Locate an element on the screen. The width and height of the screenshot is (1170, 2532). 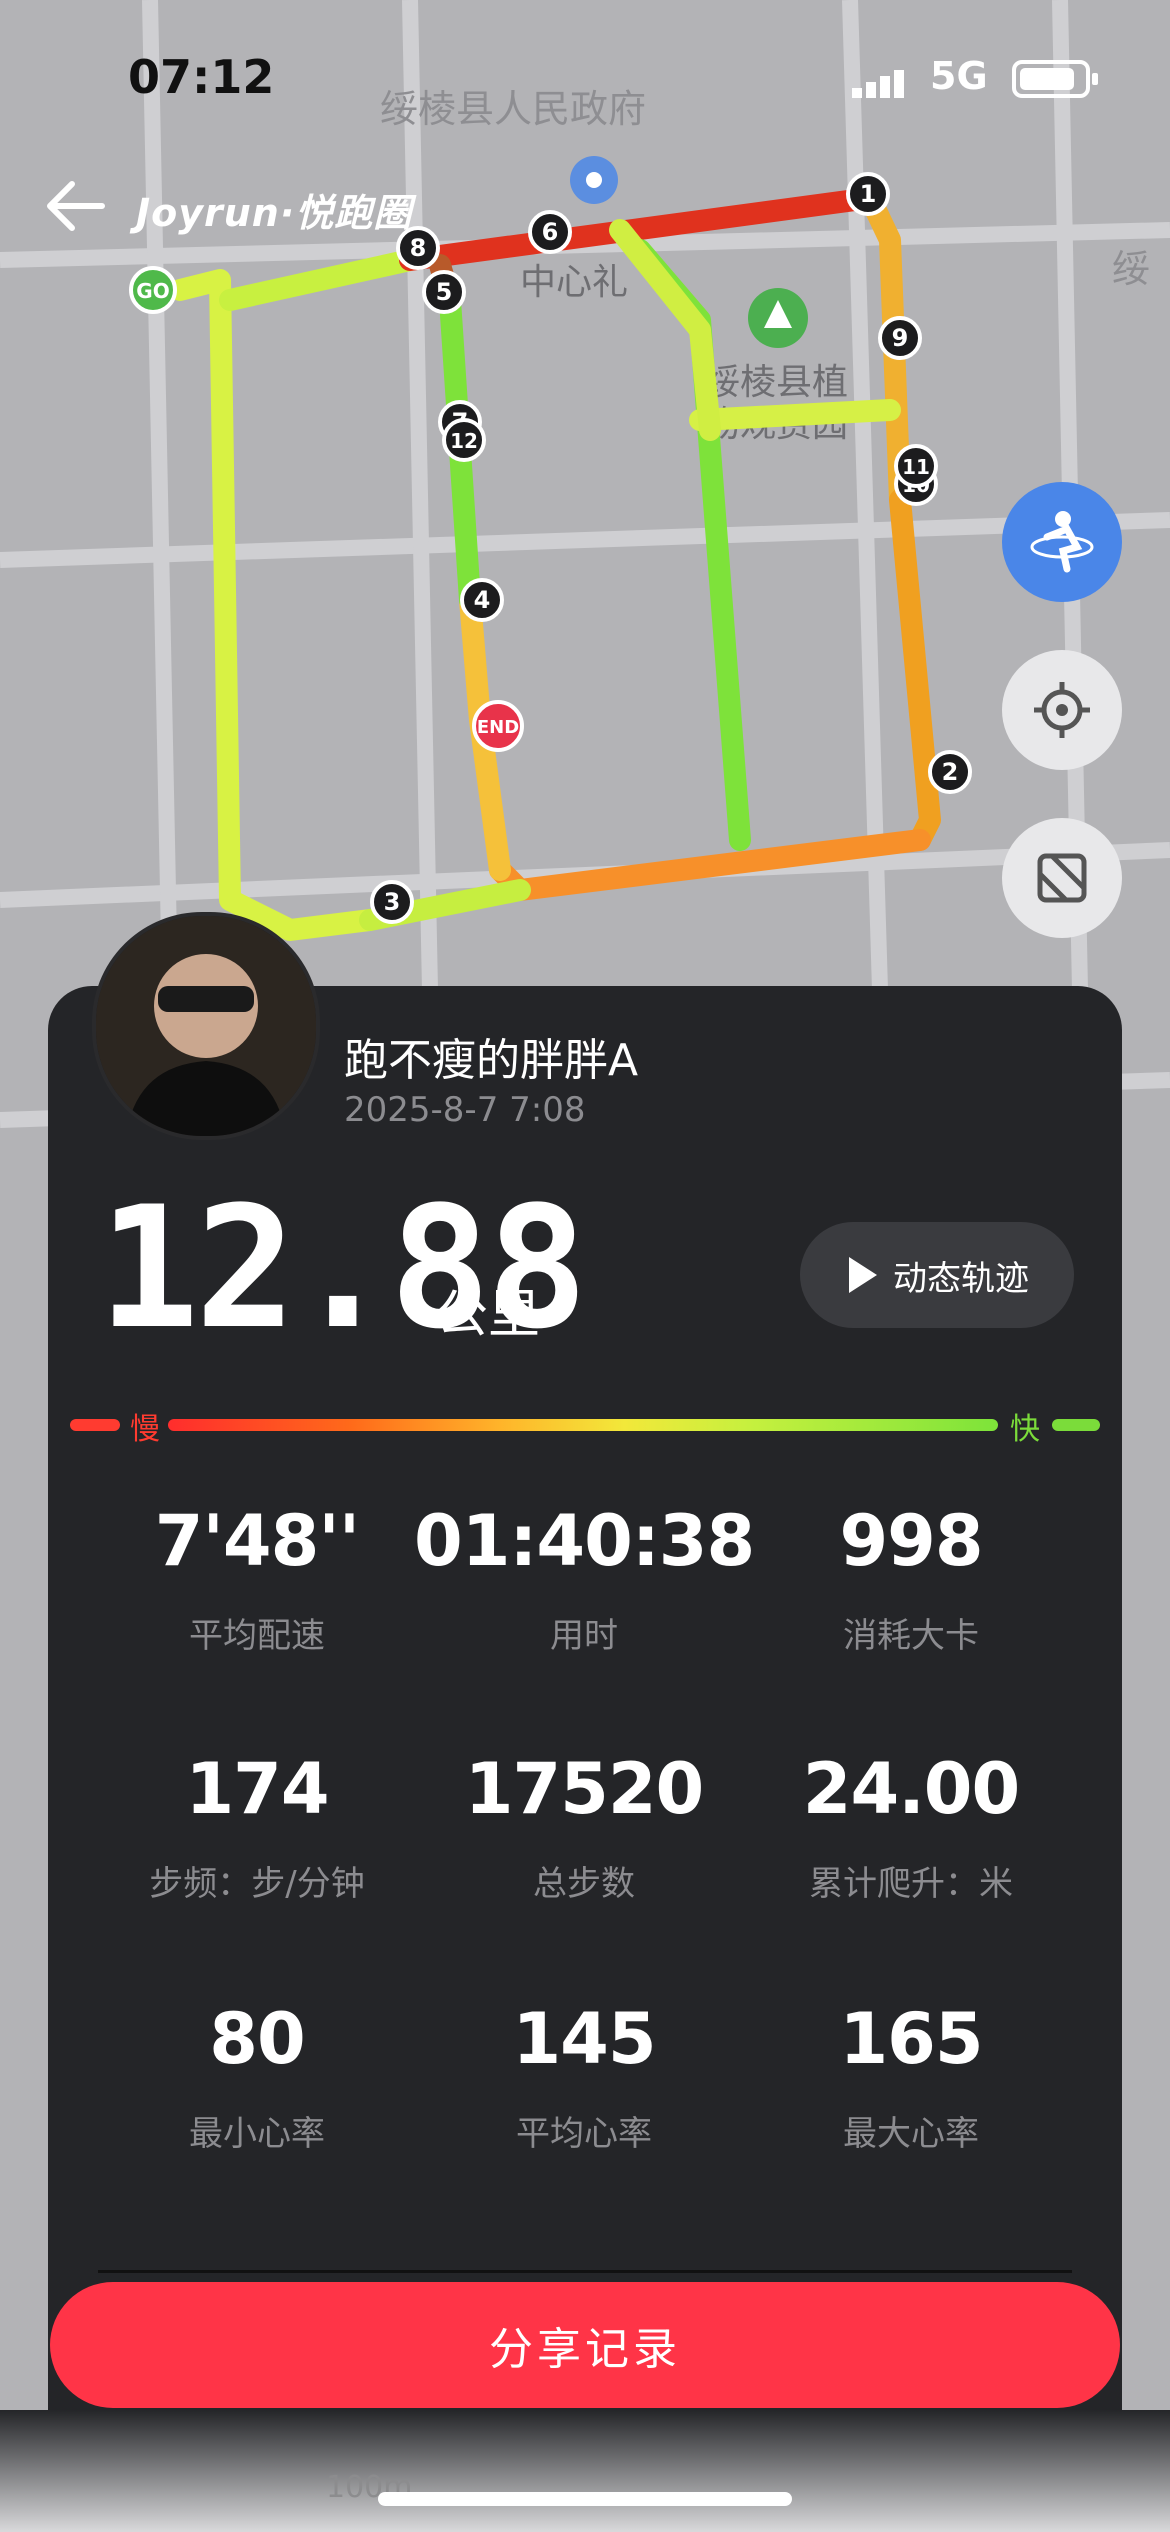
km-marker-6: 6 is located at coordinates (550, 232).